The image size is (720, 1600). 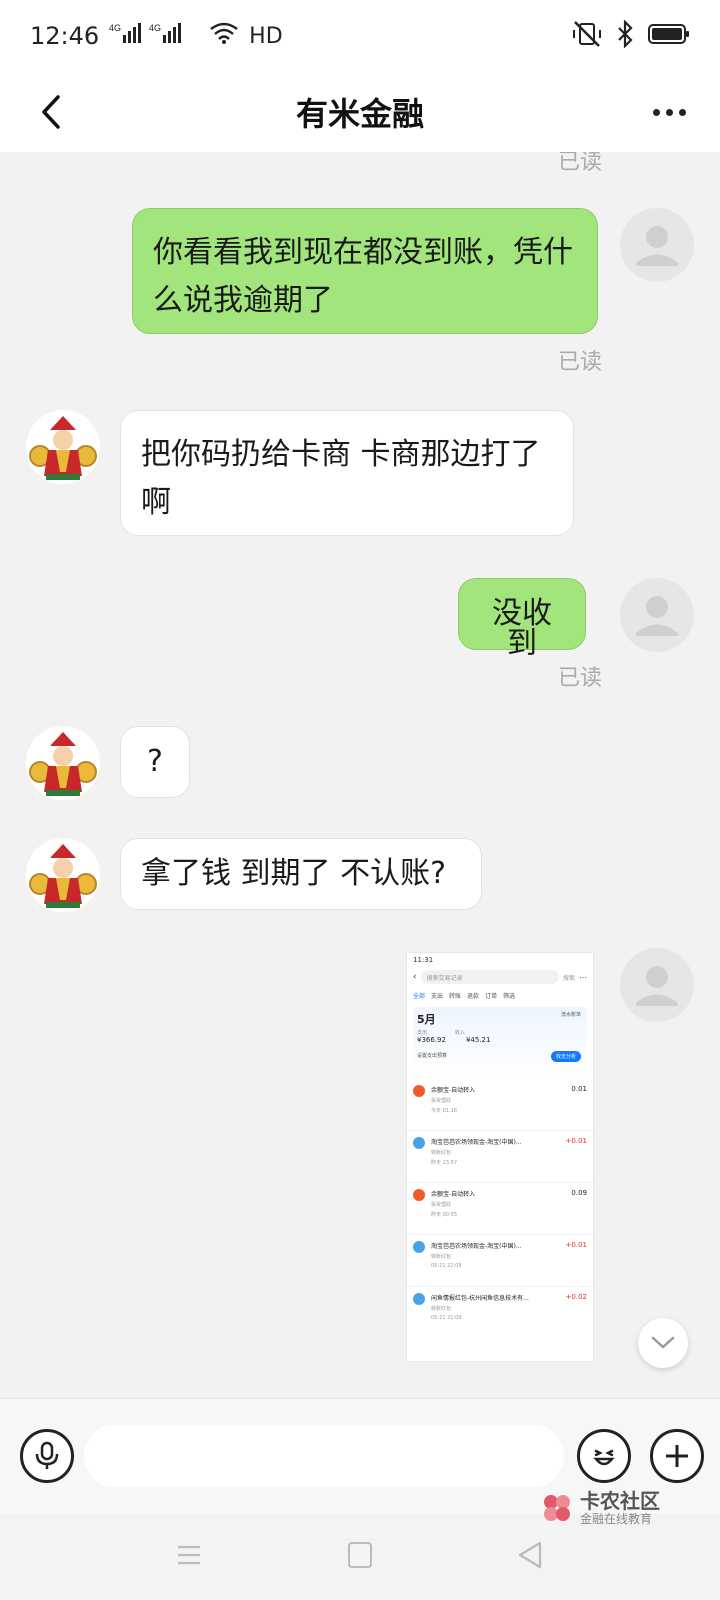 What do you see at coordinates (509, 996) in the screenshot?
I see `shot-tab: 筛选` at bounding box center [509, 996].